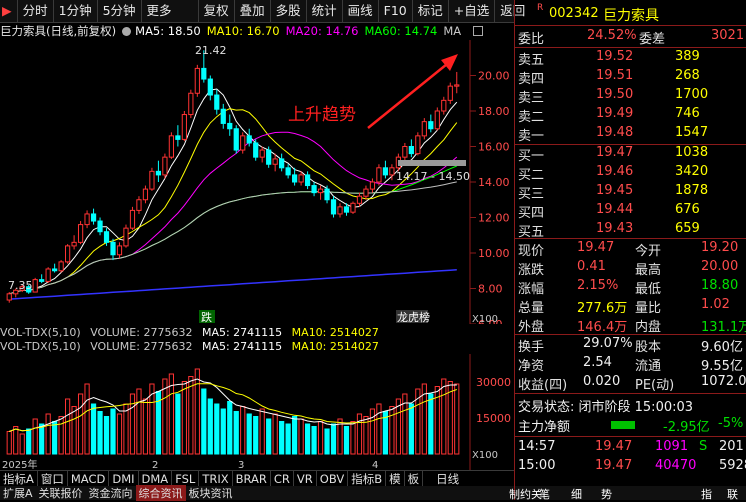 The width and height of the screenshot is (746, 502). What do you see at coordinates (396, 11) in the screenshot?
I see `toolbar-f10-button: F10` at bounding box center [396, 11].